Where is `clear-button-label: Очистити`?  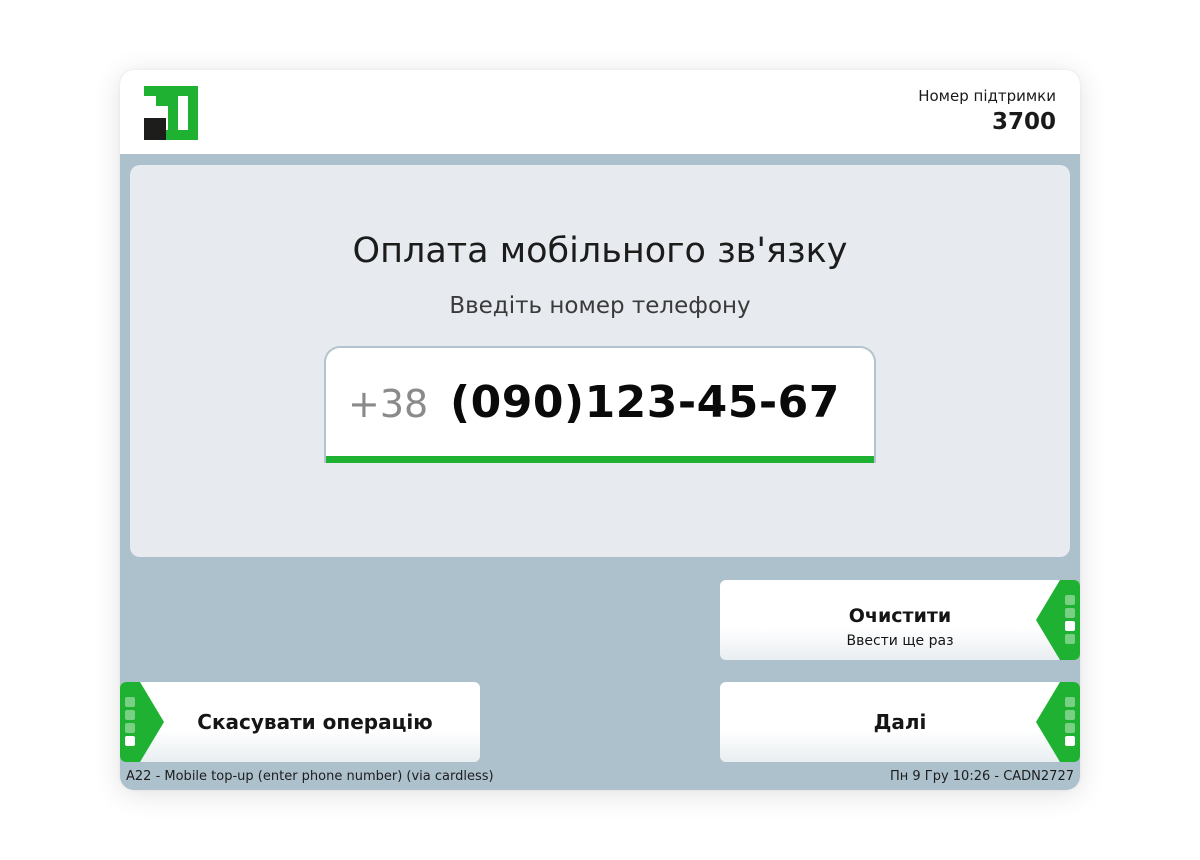 clear-button-label: Очистити is located at coordinates (900, 616).